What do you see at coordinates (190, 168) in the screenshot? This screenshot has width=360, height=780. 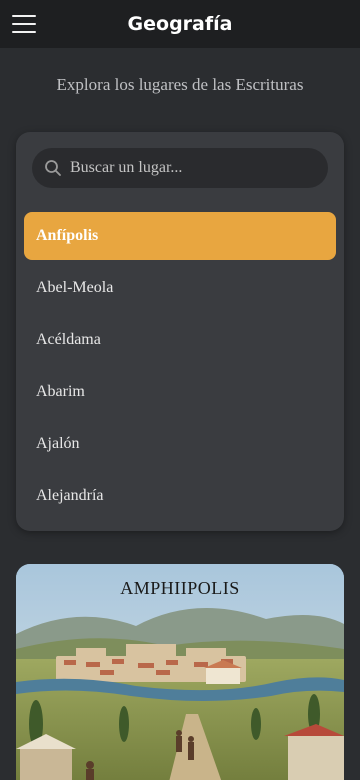 I see `search-input` at bounding box center [190, 168].